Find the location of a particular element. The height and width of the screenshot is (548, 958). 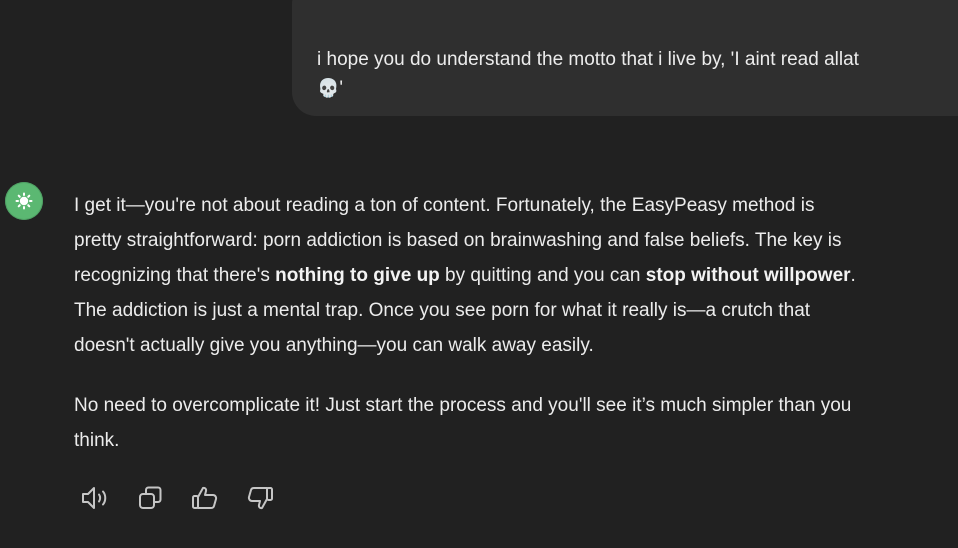

read-aloud-button is located at coordinates (96, 498).